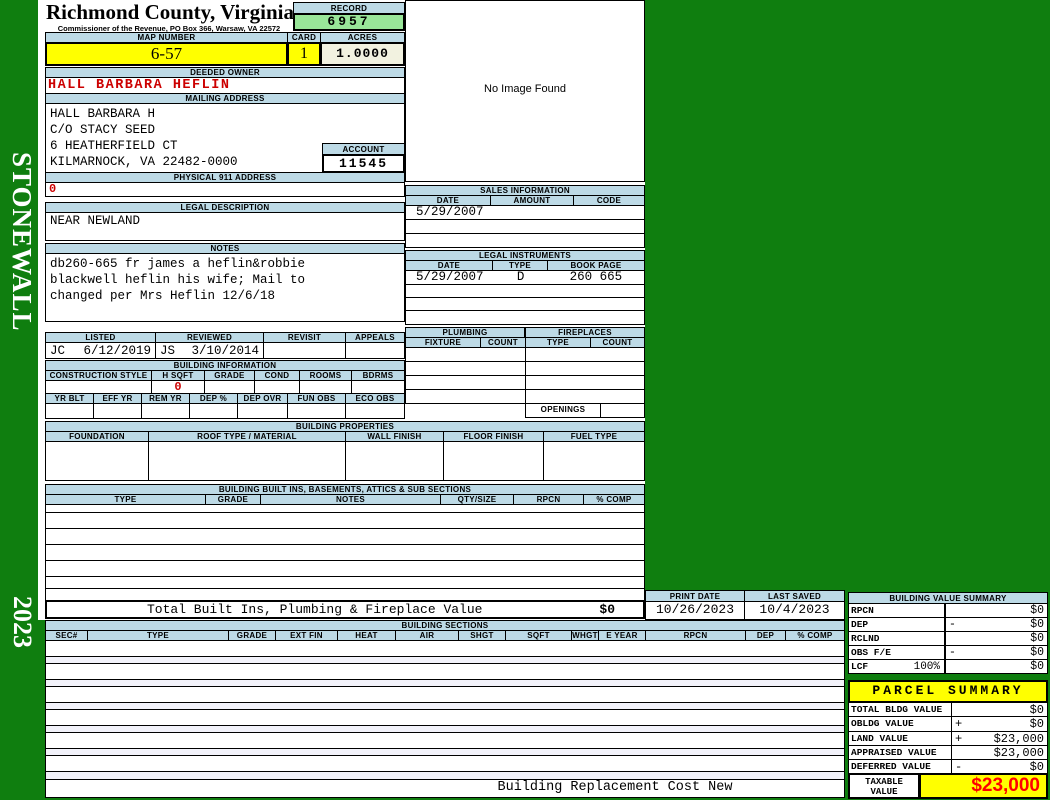 The height and width of the screenshot is (800, 1050). Describe the element at coordinates (166, 54) in the screenshot. I see `map-number-value: 6-57` at that location.